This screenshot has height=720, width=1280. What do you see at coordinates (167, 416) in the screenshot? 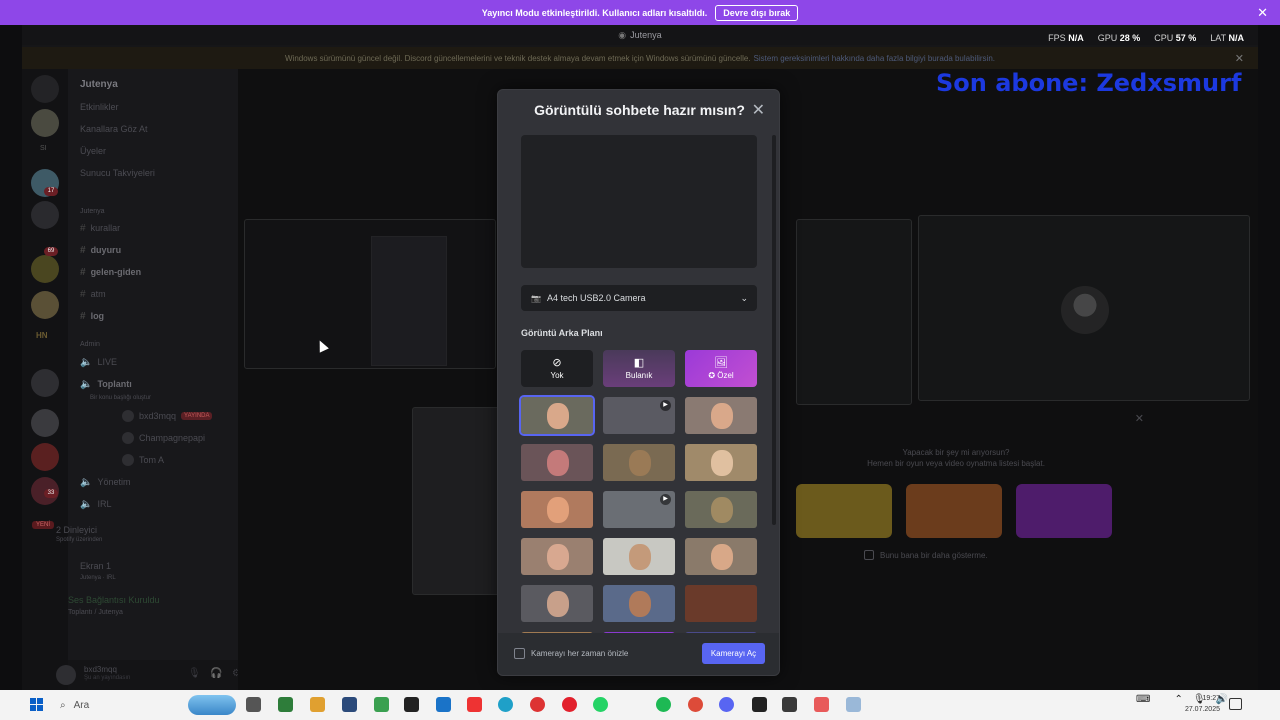
I see `voice-user: bxd3mqq YAYINDA` at bounding box center [167, 416].